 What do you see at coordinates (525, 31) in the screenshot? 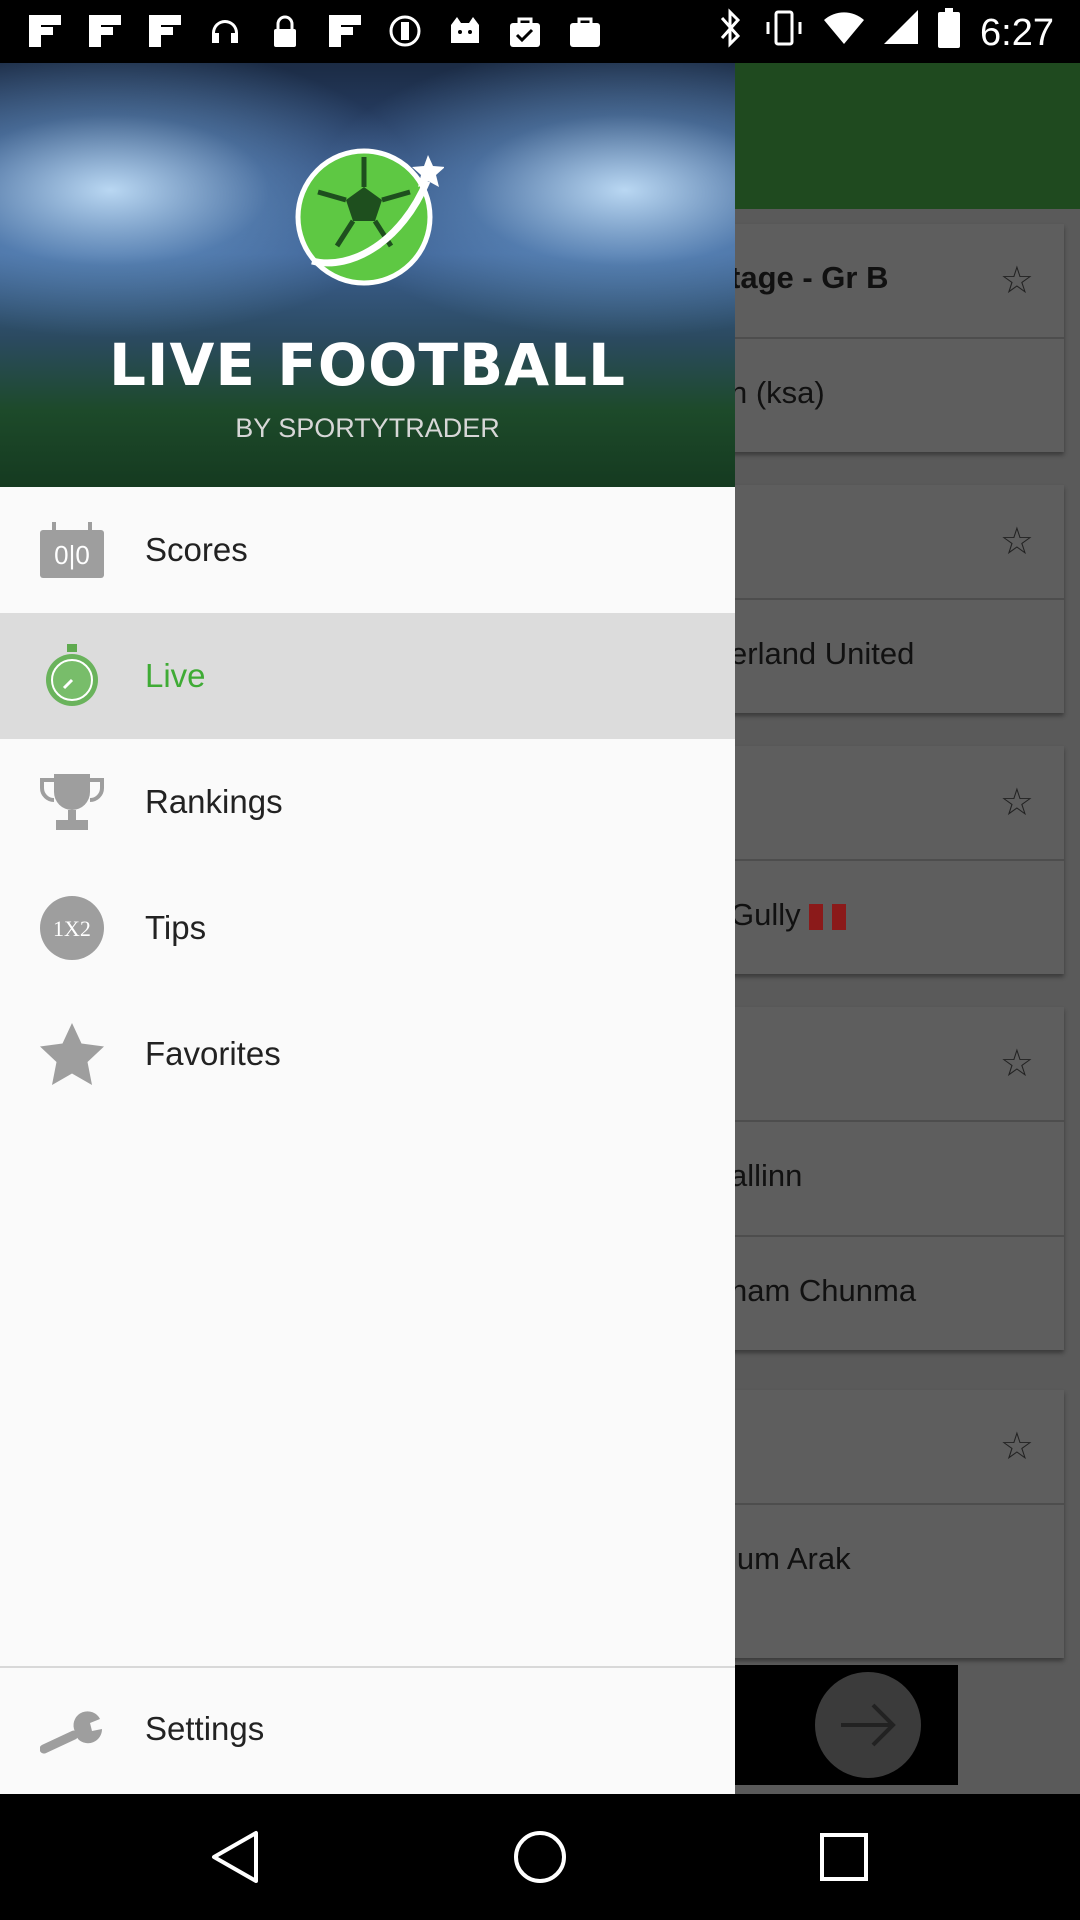
I see `bag-check-icon` at bounding box center [525, 31].